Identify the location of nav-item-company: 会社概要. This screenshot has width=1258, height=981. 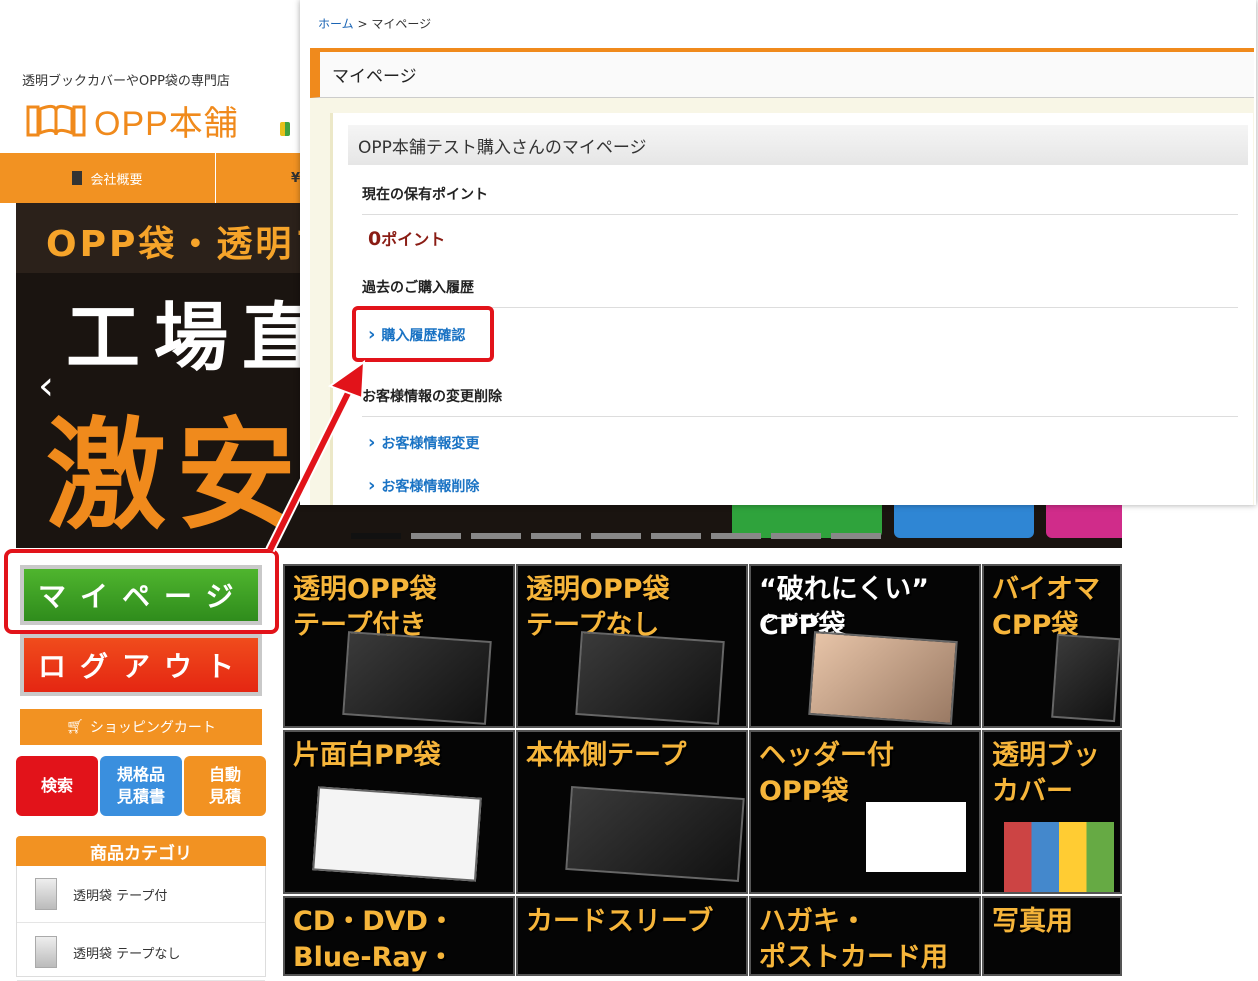
(107, 178).